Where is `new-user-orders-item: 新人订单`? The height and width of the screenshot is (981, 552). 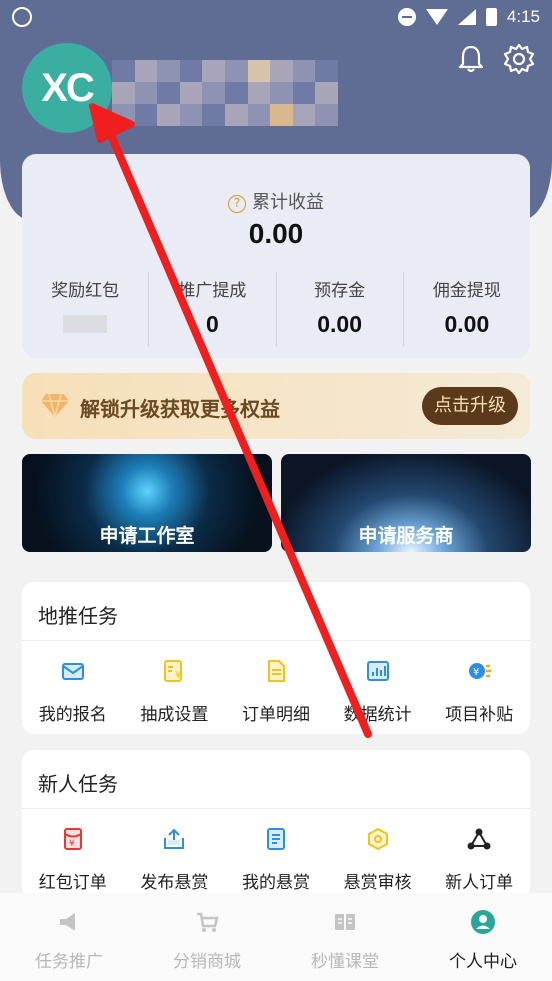 new-user-orders-item: 新人订单 is located at coordinates (479, 856).